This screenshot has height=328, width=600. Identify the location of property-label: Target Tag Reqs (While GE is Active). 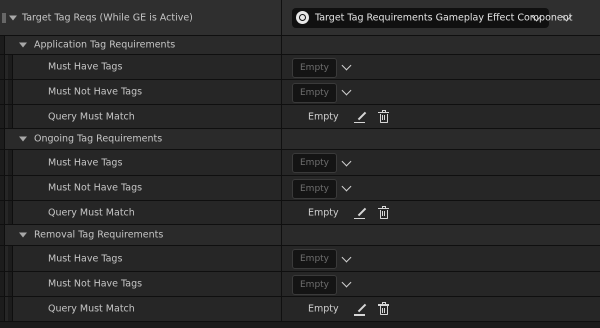
(107, 17).